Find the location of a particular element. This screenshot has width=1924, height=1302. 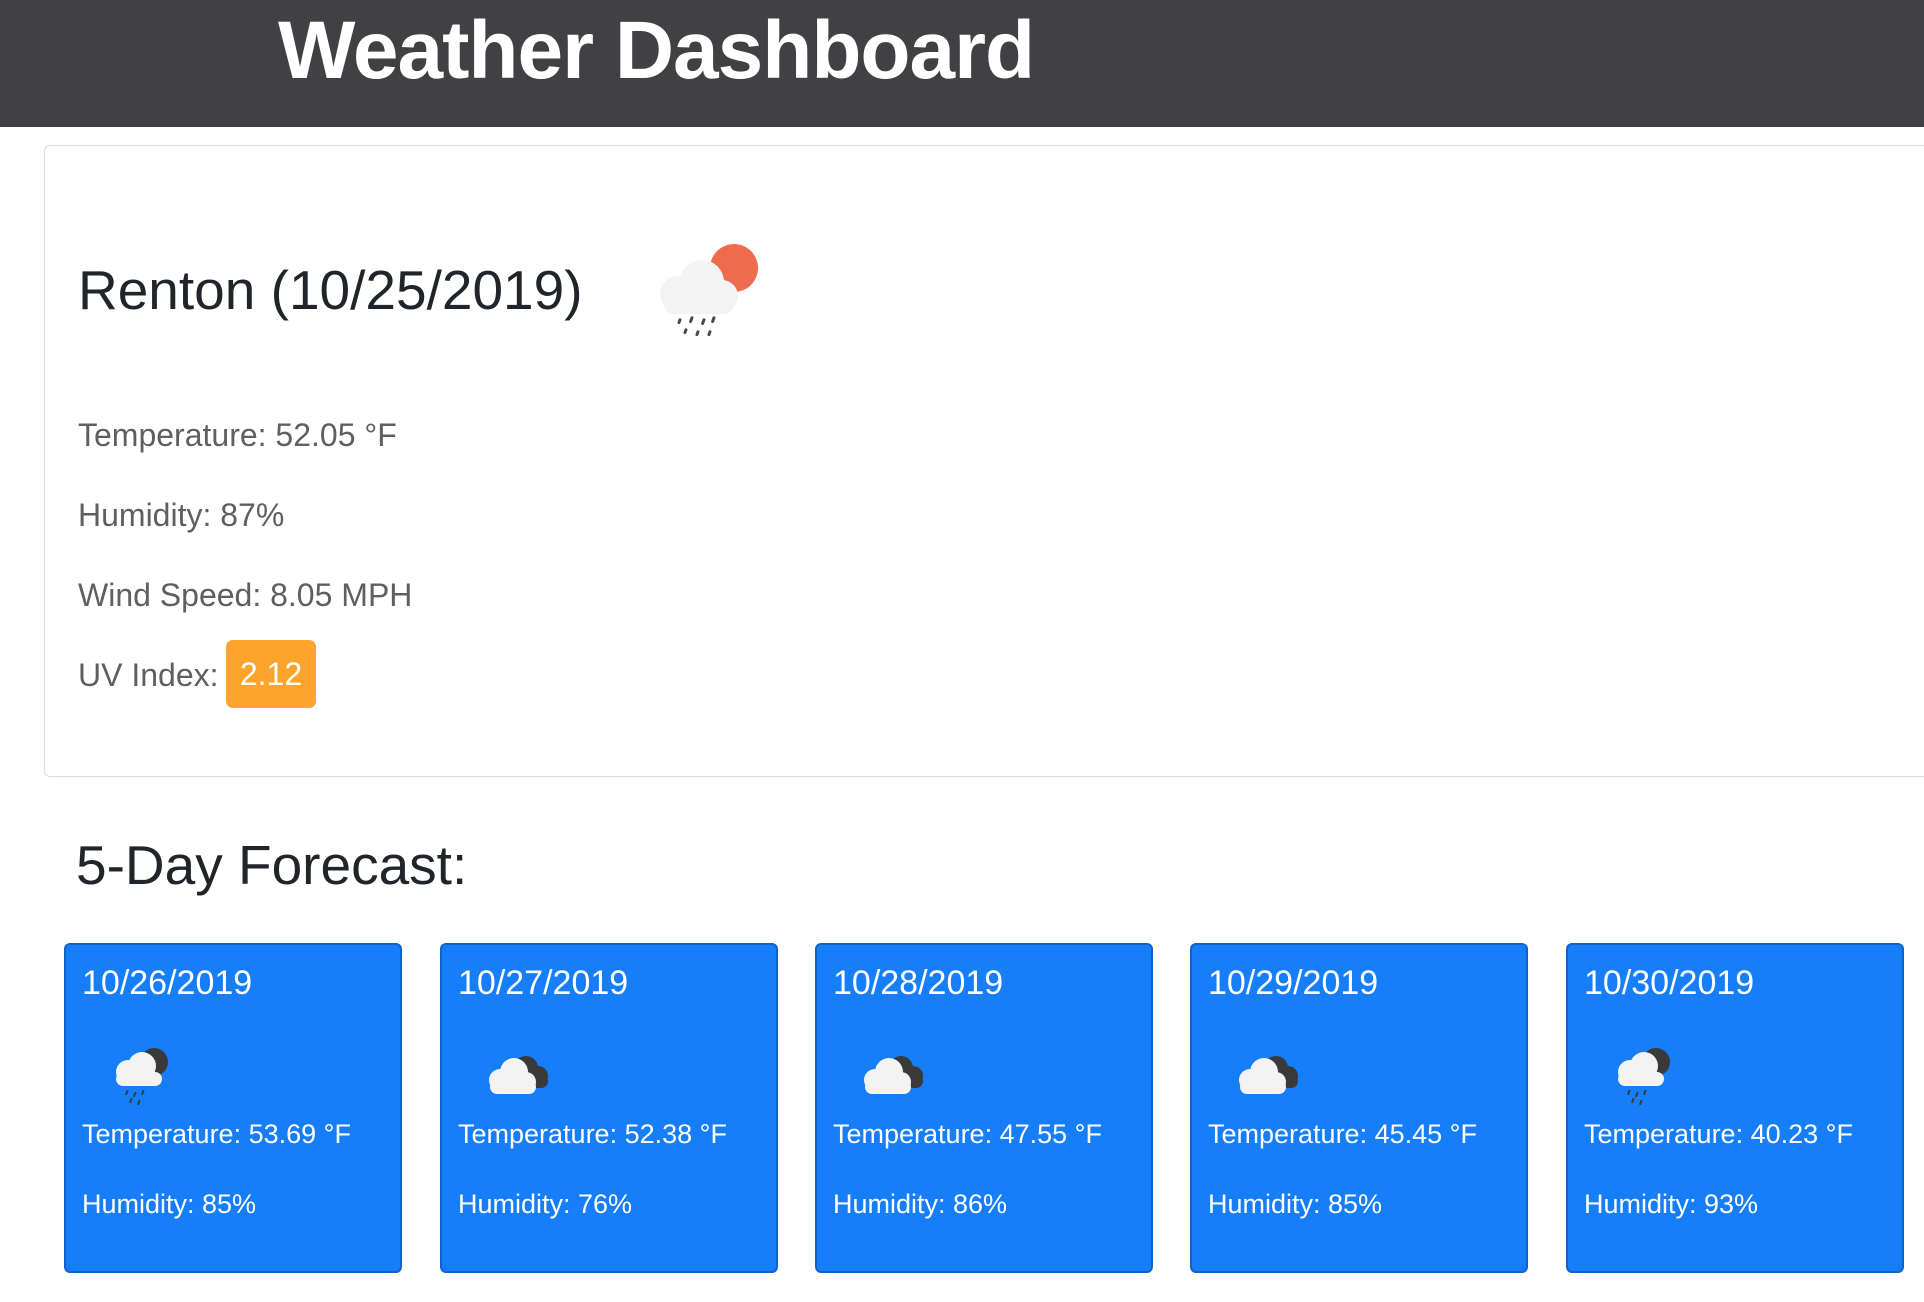

forecast-temperature: Temperature: 47.55 °F is located at coordinates (967, 1134).